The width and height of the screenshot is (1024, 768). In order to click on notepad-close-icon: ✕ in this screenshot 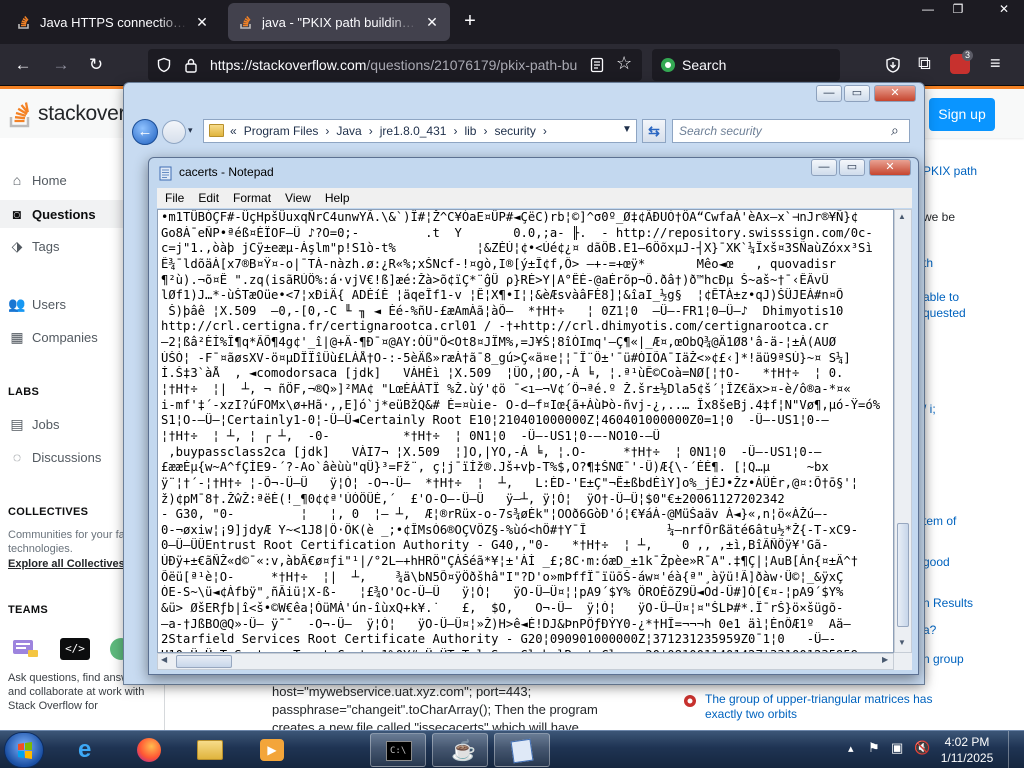, I will do `click(890, 167)`.